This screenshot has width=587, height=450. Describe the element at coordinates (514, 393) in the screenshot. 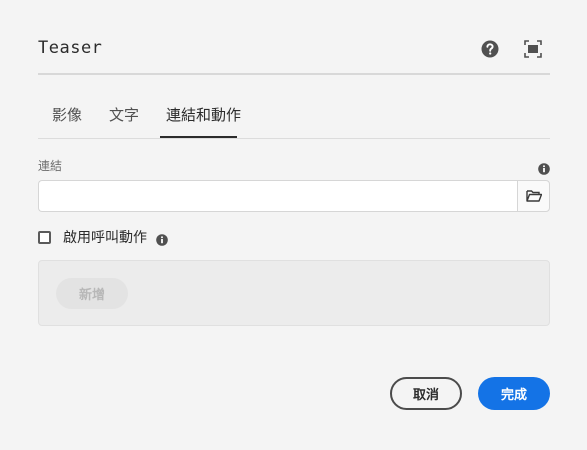

I see `done-button: 完成` at that location.